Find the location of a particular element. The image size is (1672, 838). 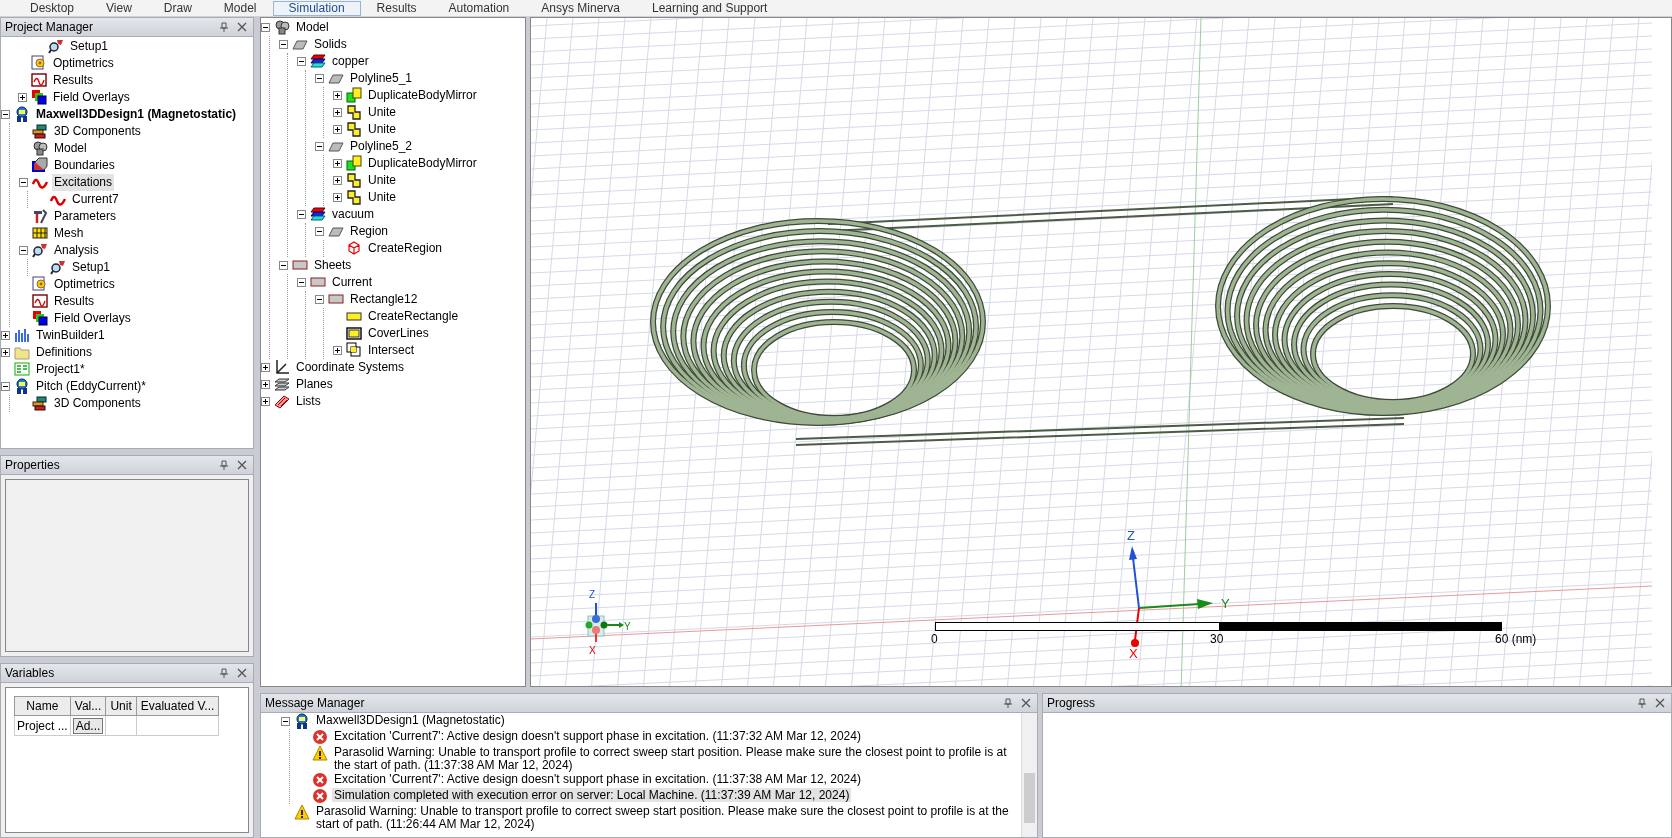

tree-item: copper is located at coordinates (350, 61).